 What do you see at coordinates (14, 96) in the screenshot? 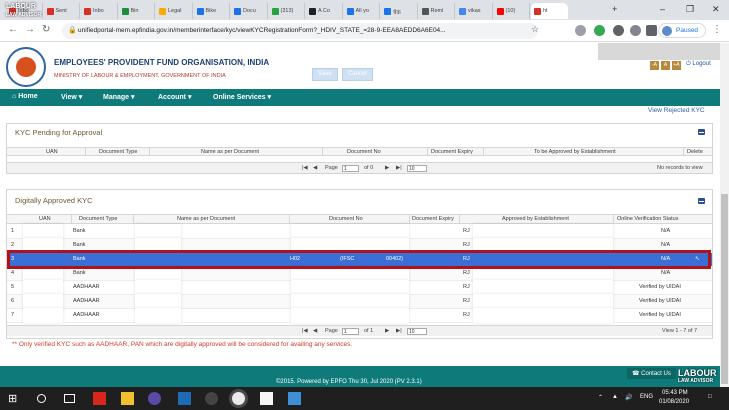
I see `home-icon: ⌂` at bounding box center [14, 96].